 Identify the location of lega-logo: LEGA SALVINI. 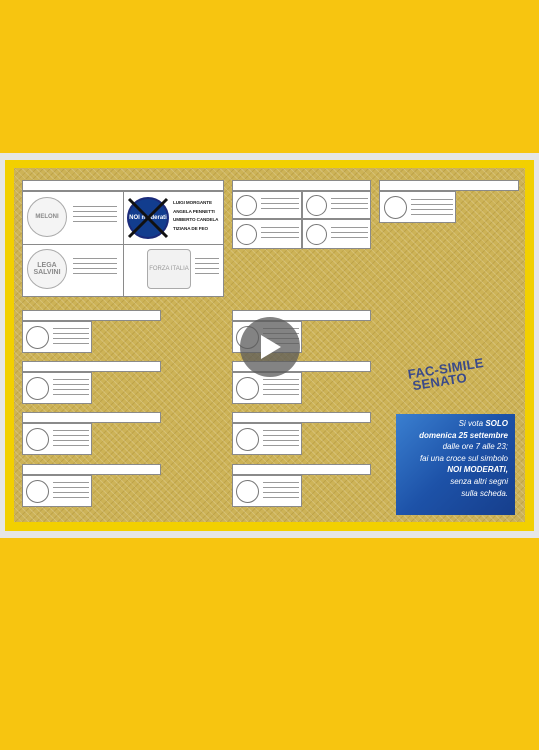
(47, 269).